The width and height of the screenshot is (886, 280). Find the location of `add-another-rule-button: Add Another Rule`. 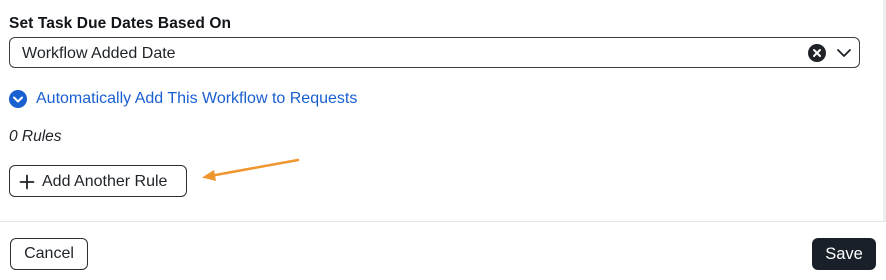

add-another-rule-button: Add Another Rule is located at coordinates (98, 181).